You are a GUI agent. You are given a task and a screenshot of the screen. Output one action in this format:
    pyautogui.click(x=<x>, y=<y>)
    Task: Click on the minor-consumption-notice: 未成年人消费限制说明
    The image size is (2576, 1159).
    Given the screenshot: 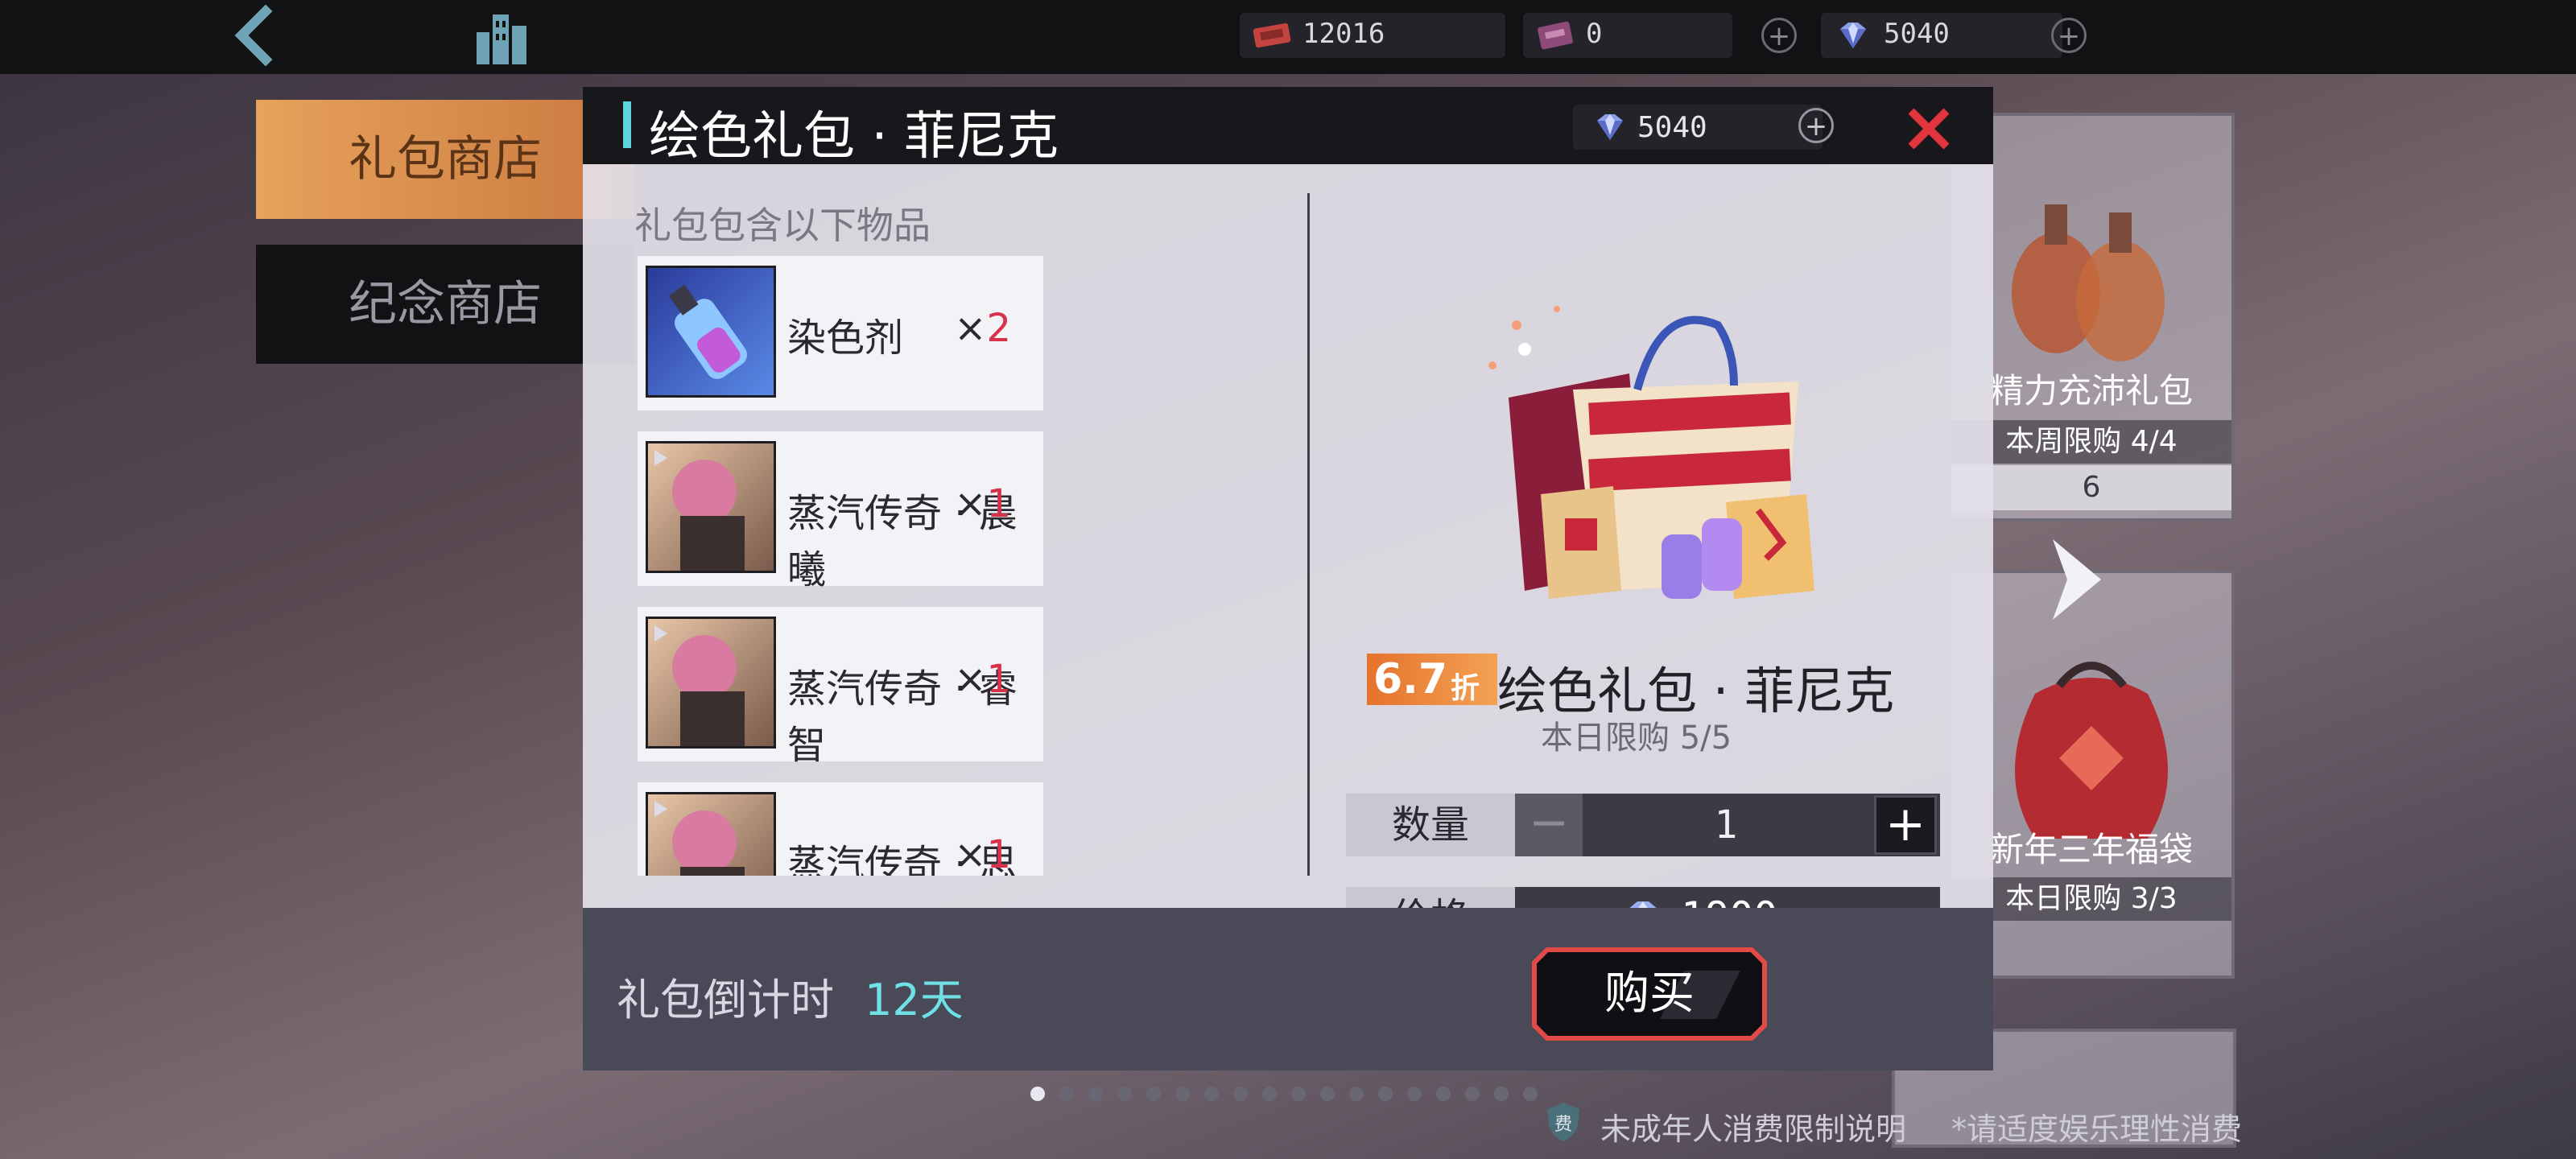 What is the action you would take?
    pyautogui.click(x=1753, y=1126)
    